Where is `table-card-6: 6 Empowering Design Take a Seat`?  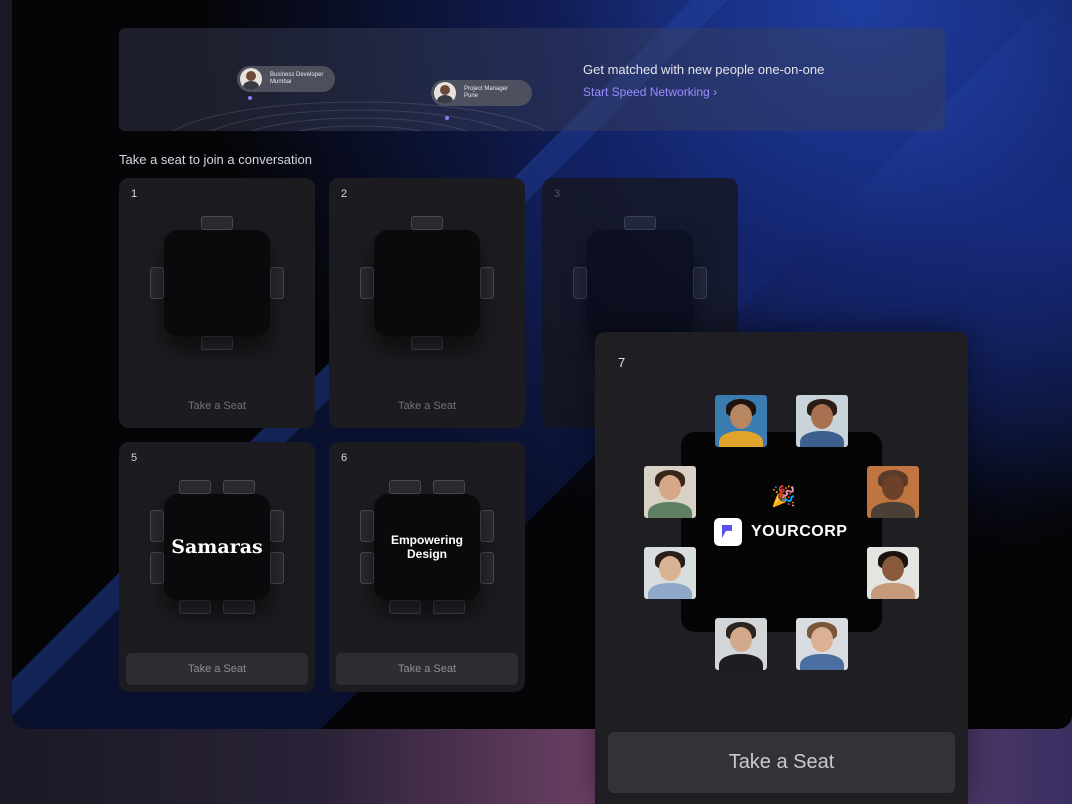
table-card-6: 6 Empowering Design Take a Seat is located at coordinates (427, 567).